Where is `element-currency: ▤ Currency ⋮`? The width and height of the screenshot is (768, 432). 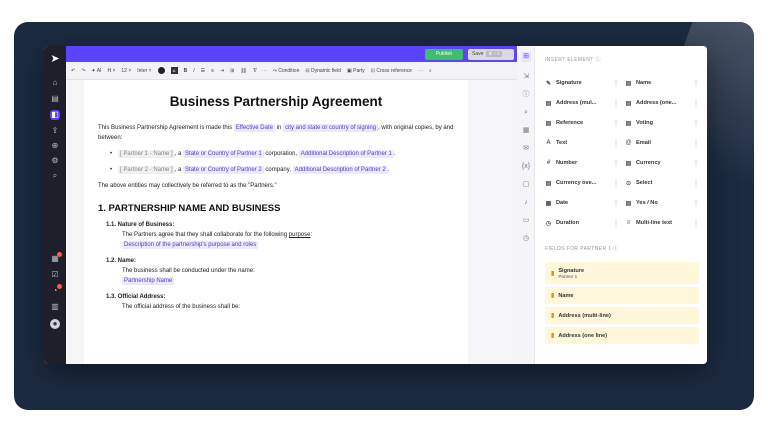 element-currency: ▤ Currency ⋮ is located at coordinates (662, 163).